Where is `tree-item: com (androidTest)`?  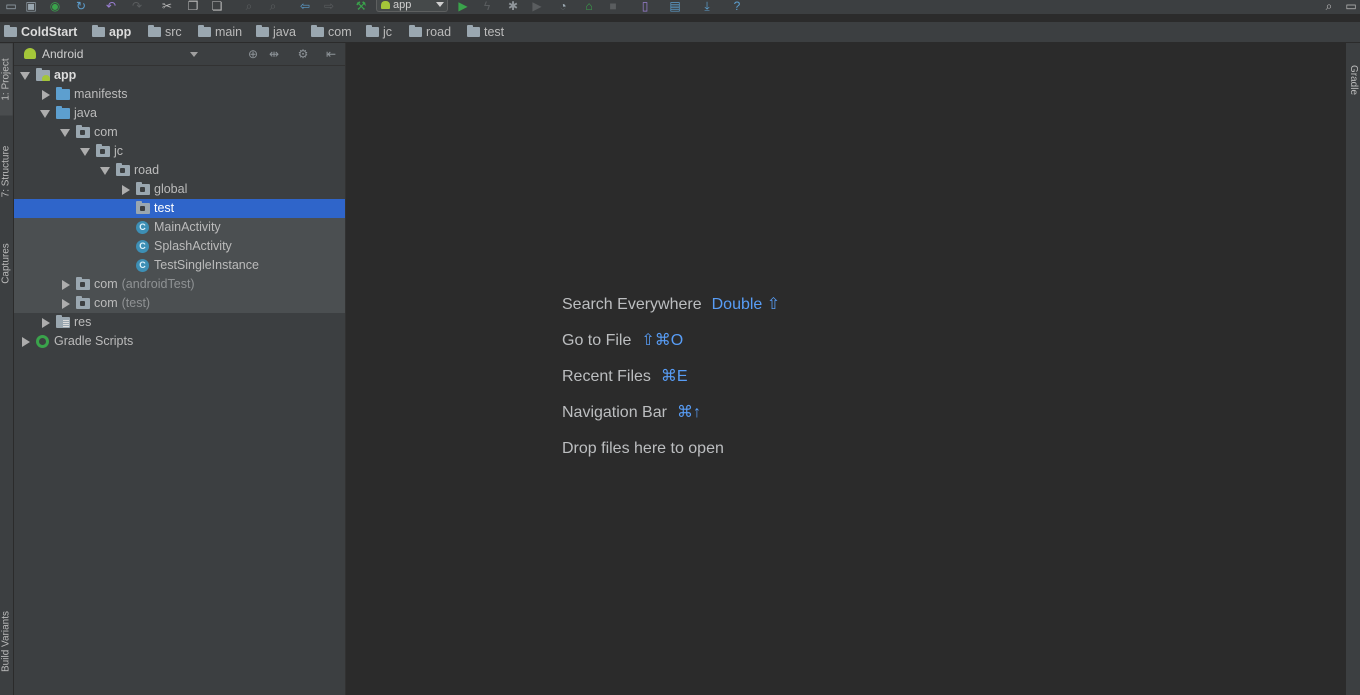
tree-item: com (androidTest) is located at coordinates (179, 284).